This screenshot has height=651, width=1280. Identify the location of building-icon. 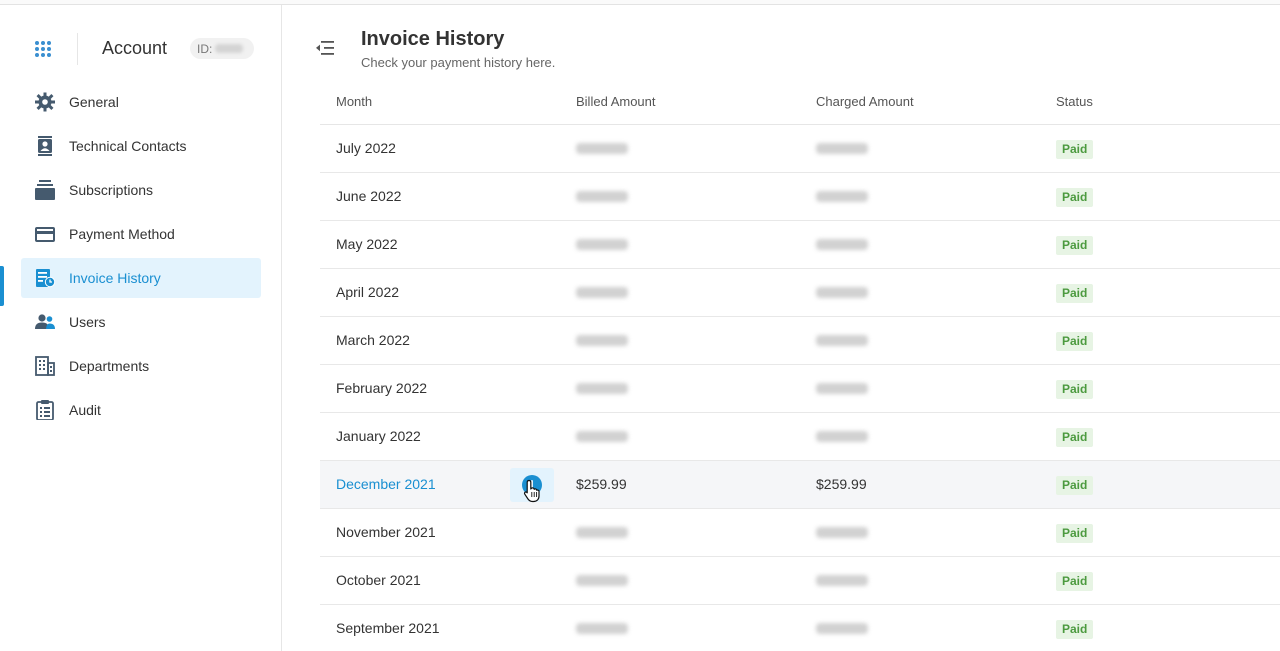
(45, 366).